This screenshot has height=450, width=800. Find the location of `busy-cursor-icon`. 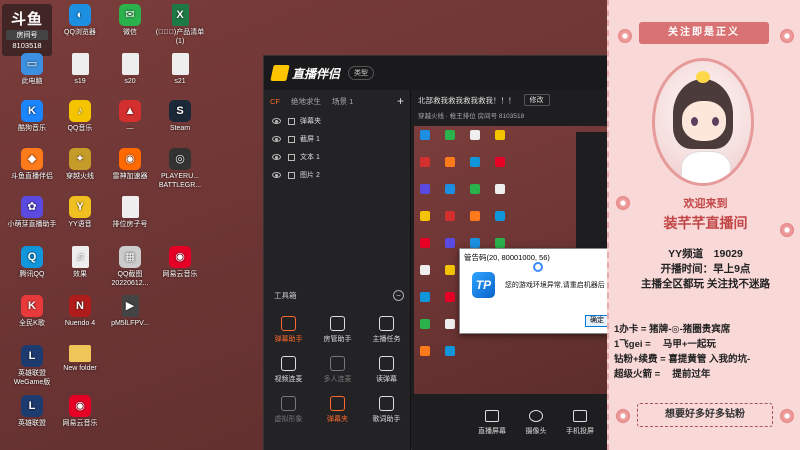

busy-cursor-icon is located at coordinates (538, 267).